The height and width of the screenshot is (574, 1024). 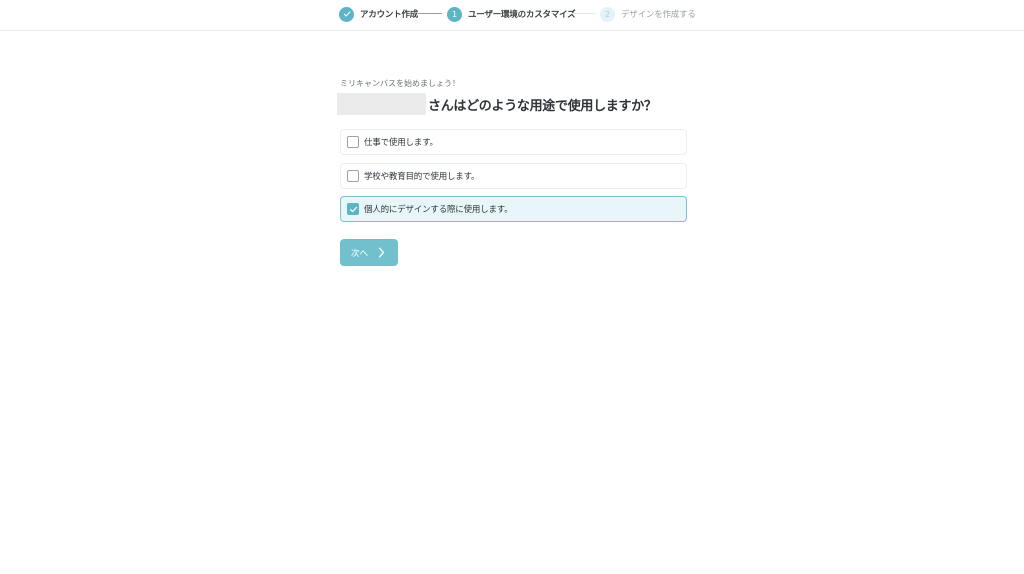 I want to click on check-icon, so click(x=353, y=209).